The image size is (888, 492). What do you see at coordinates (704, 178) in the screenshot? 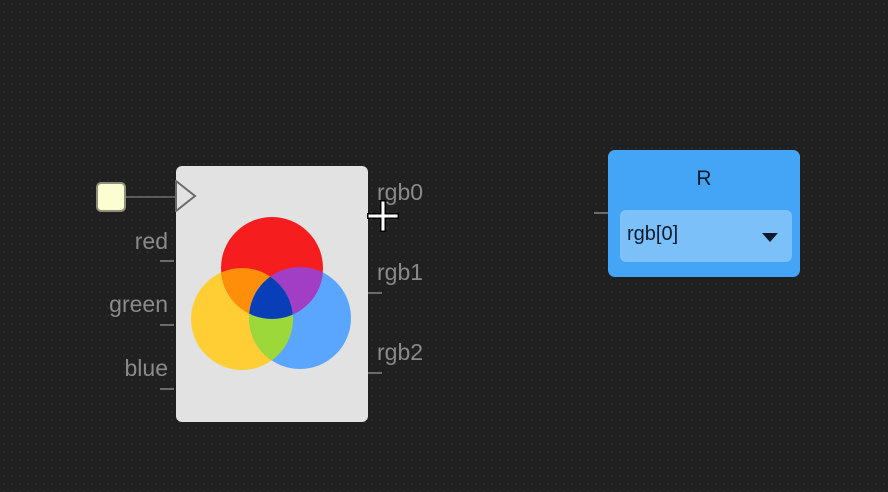
I see `channel-node-title: R` at bounding box center [704, 178].